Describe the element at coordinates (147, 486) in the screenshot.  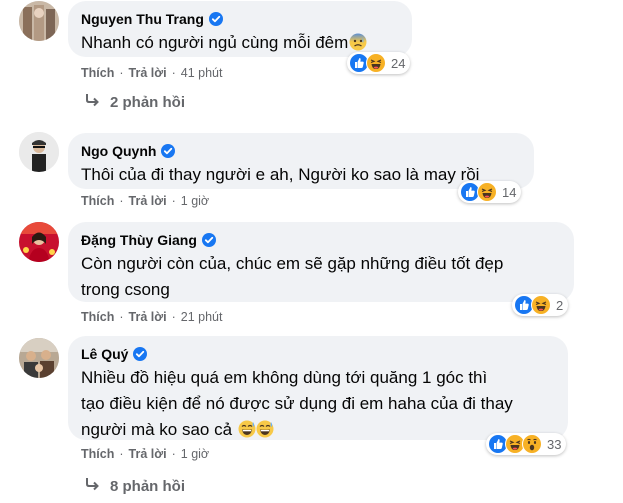
I see `replies-count: 8 phản hồi` at that location.